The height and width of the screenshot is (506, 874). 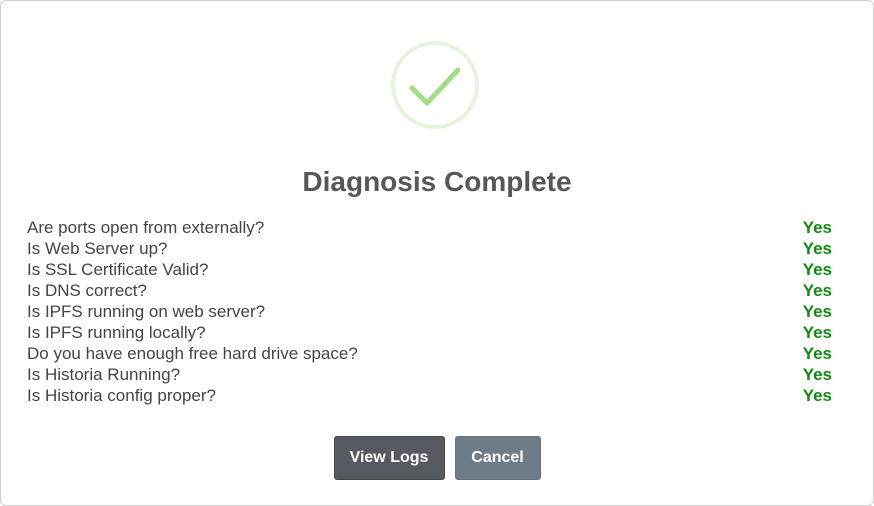 I want to click on check-question: Is Historia config proper?, so click(x=121, y=395).